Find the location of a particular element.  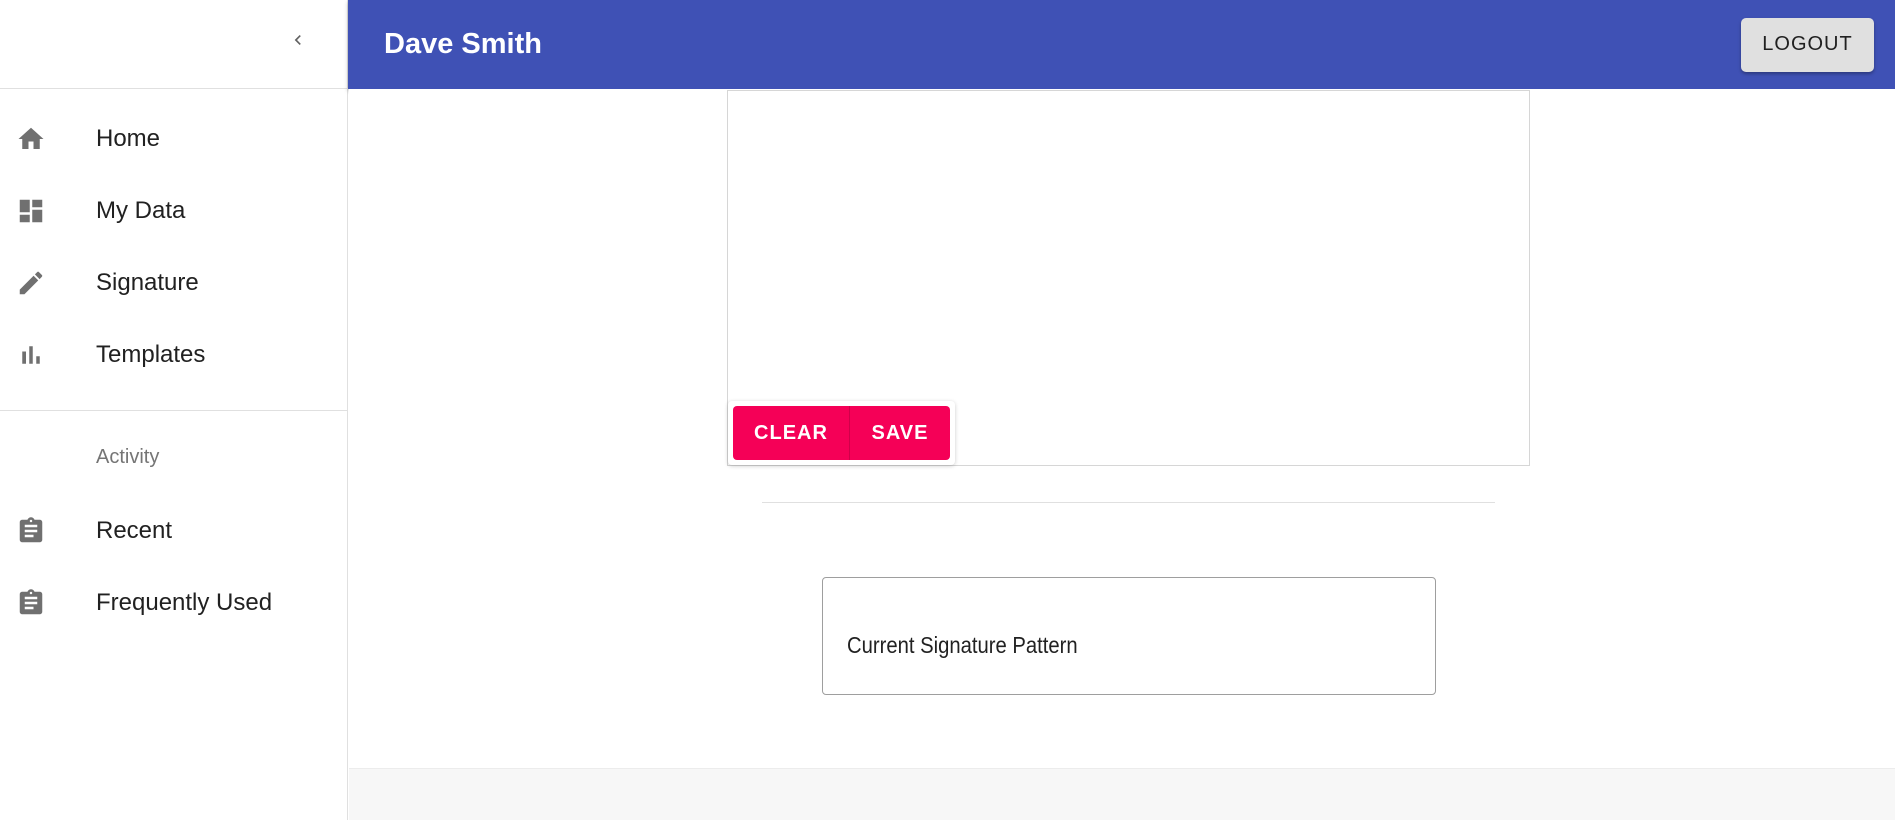

sidebar-item-templates: Templates is located at coordinates (173, 355).